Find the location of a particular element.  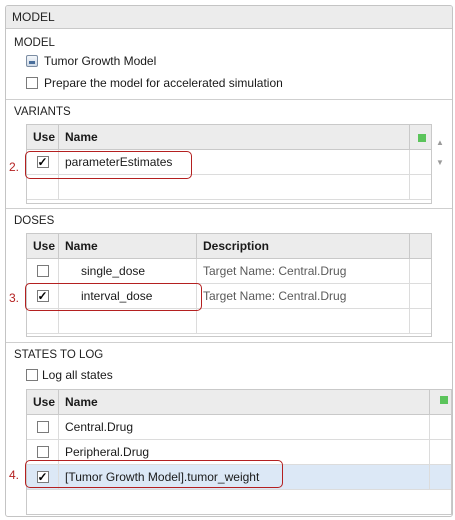

model-name-row: Tumor Growth Model is located at coordinates (91, 61).